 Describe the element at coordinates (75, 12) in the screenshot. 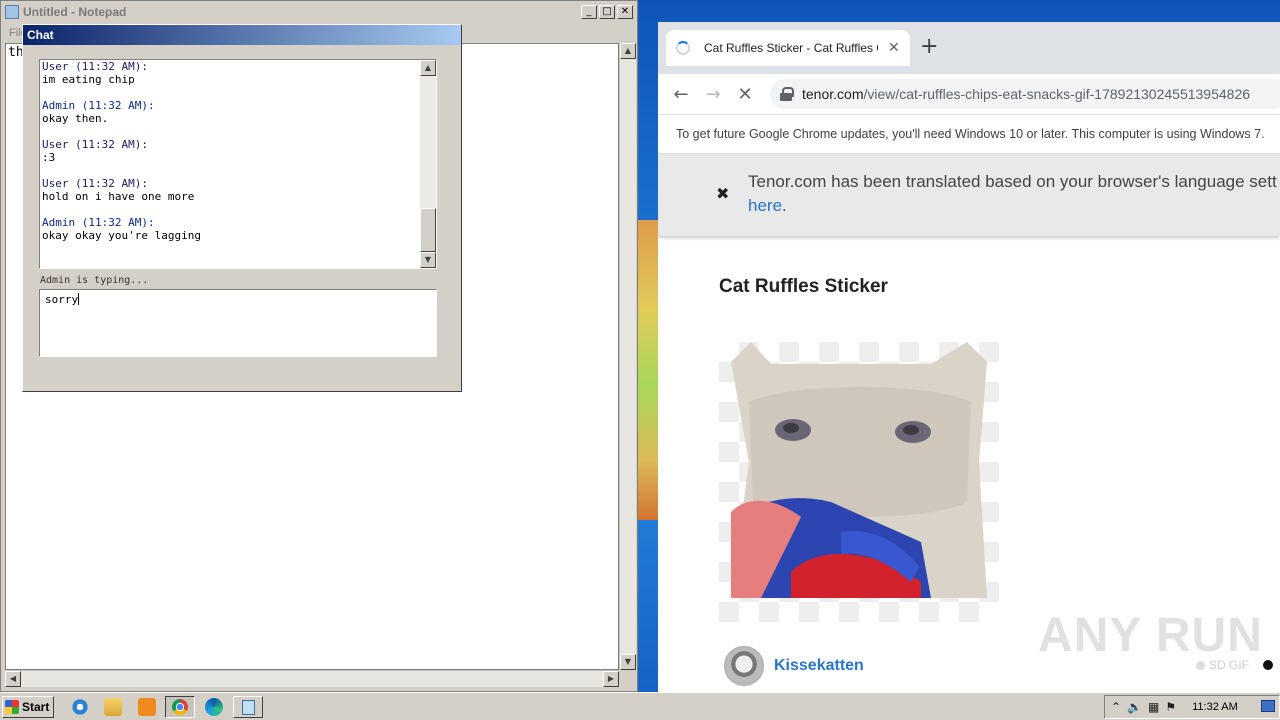

I see `notepad-title: Untitled - Notepad` at that location.